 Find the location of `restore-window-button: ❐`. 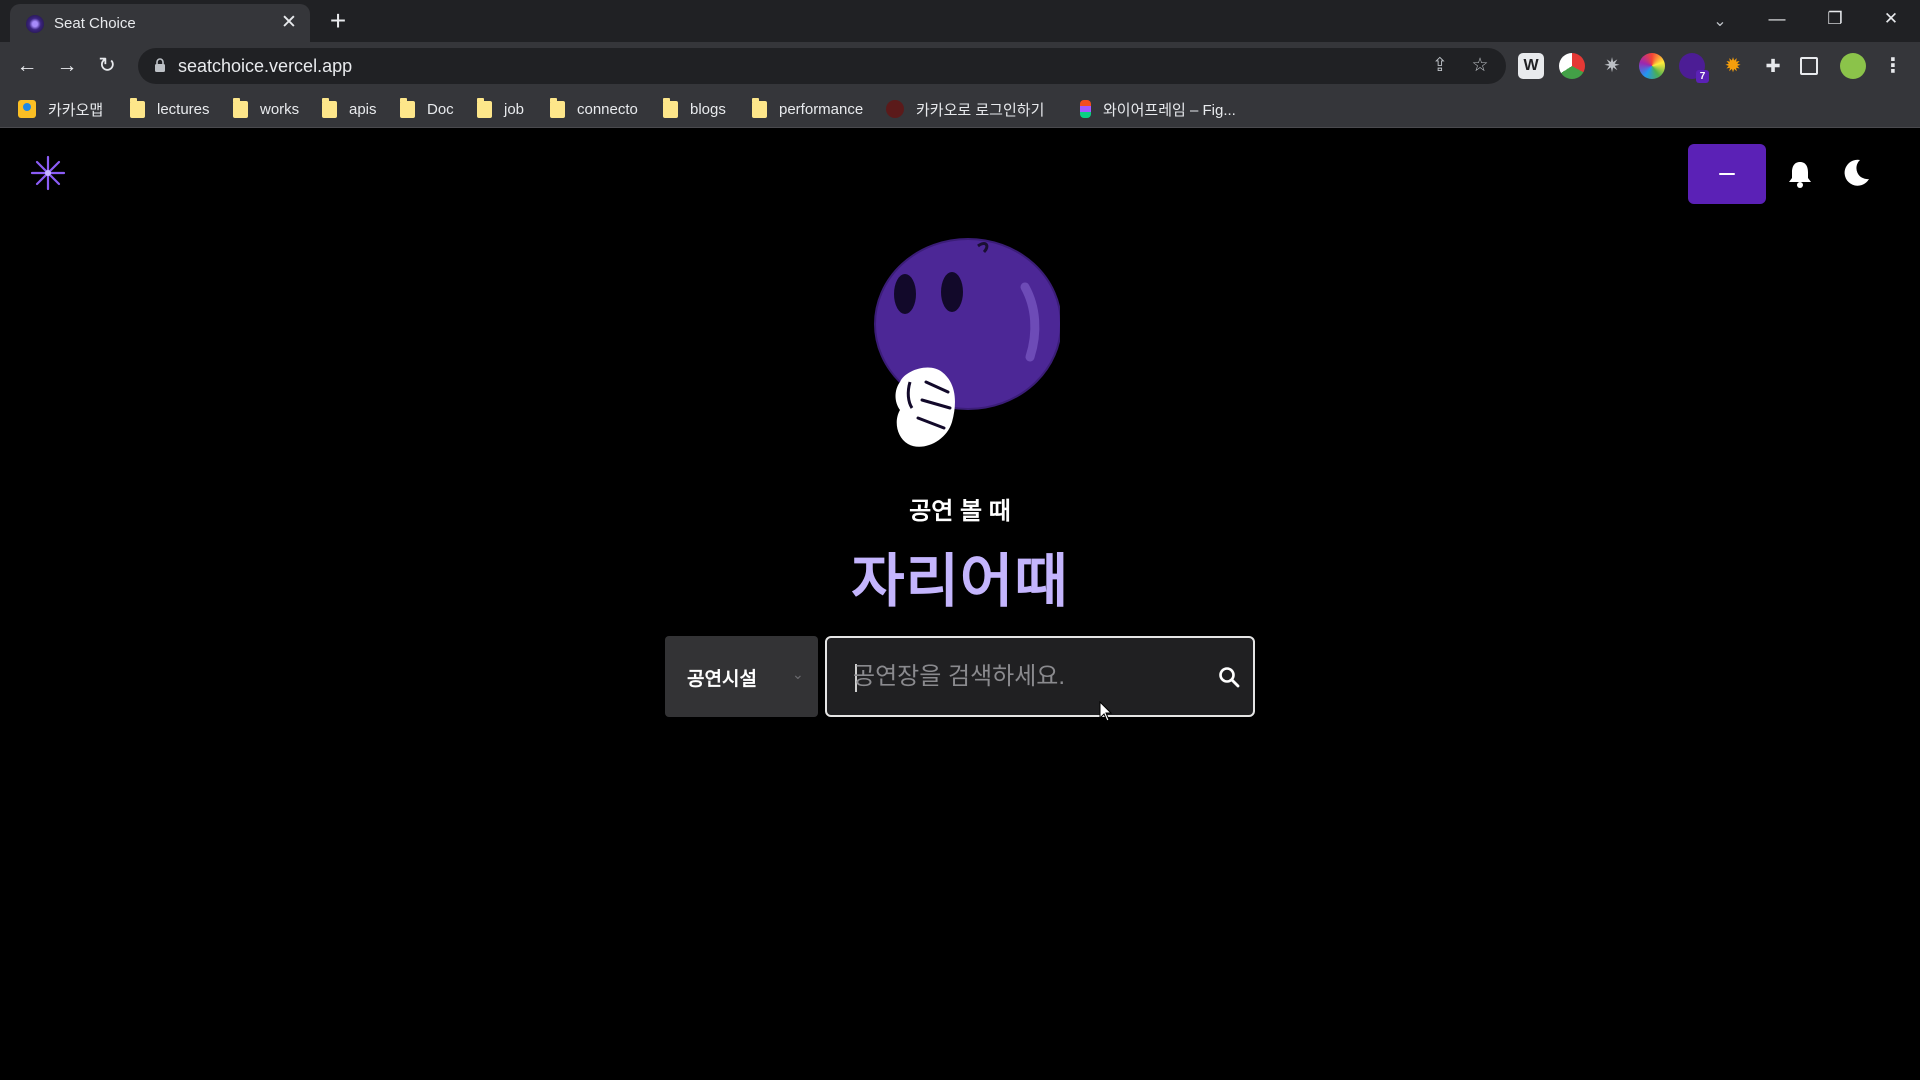

restore-window-button: ❐ is located at coordinates (1835, 19).